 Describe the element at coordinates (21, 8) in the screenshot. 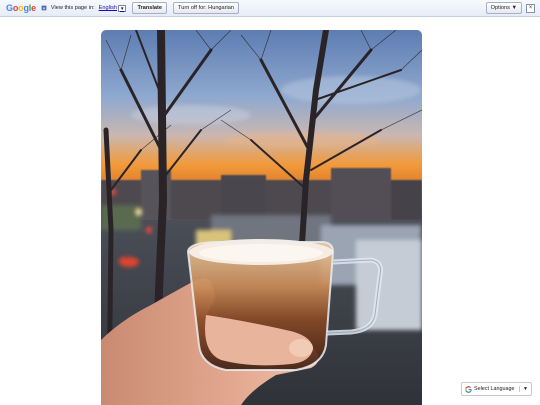

I see `google-logo: Google` at that location.